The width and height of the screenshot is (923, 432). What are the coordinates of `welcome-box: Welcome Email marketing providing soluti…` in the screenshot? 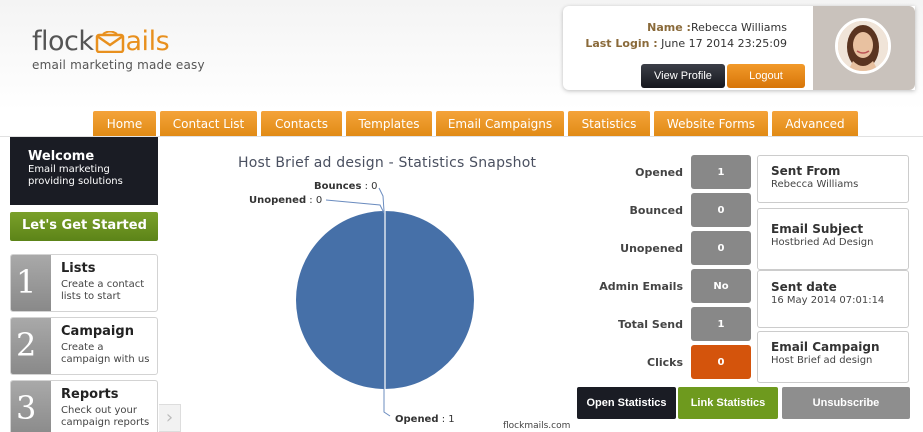 It's located at (84, 171).